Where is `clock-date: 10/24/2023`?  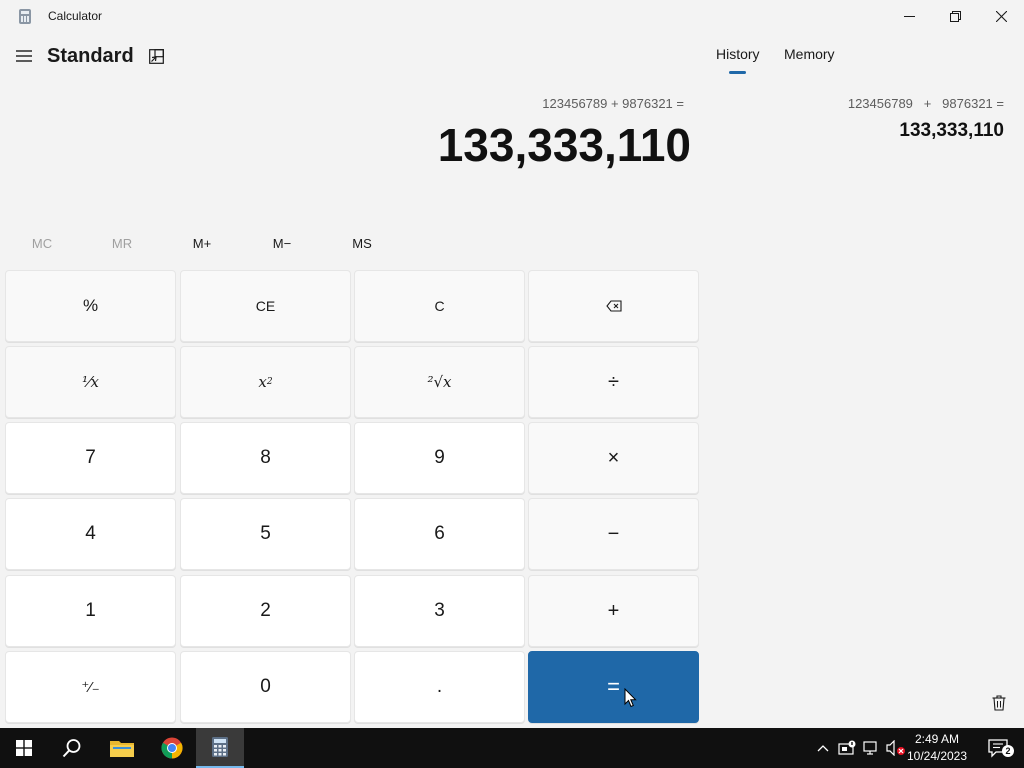 clock-date: 10/24/2023 is located at coordinates (937, 756).